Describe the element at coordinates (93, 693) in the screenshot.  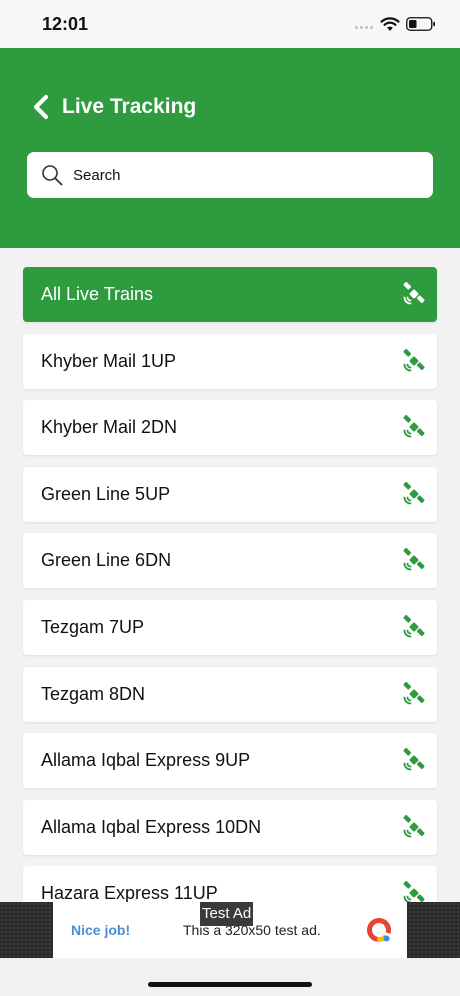
I see `train-label: Tezgam 8DN` at that location.